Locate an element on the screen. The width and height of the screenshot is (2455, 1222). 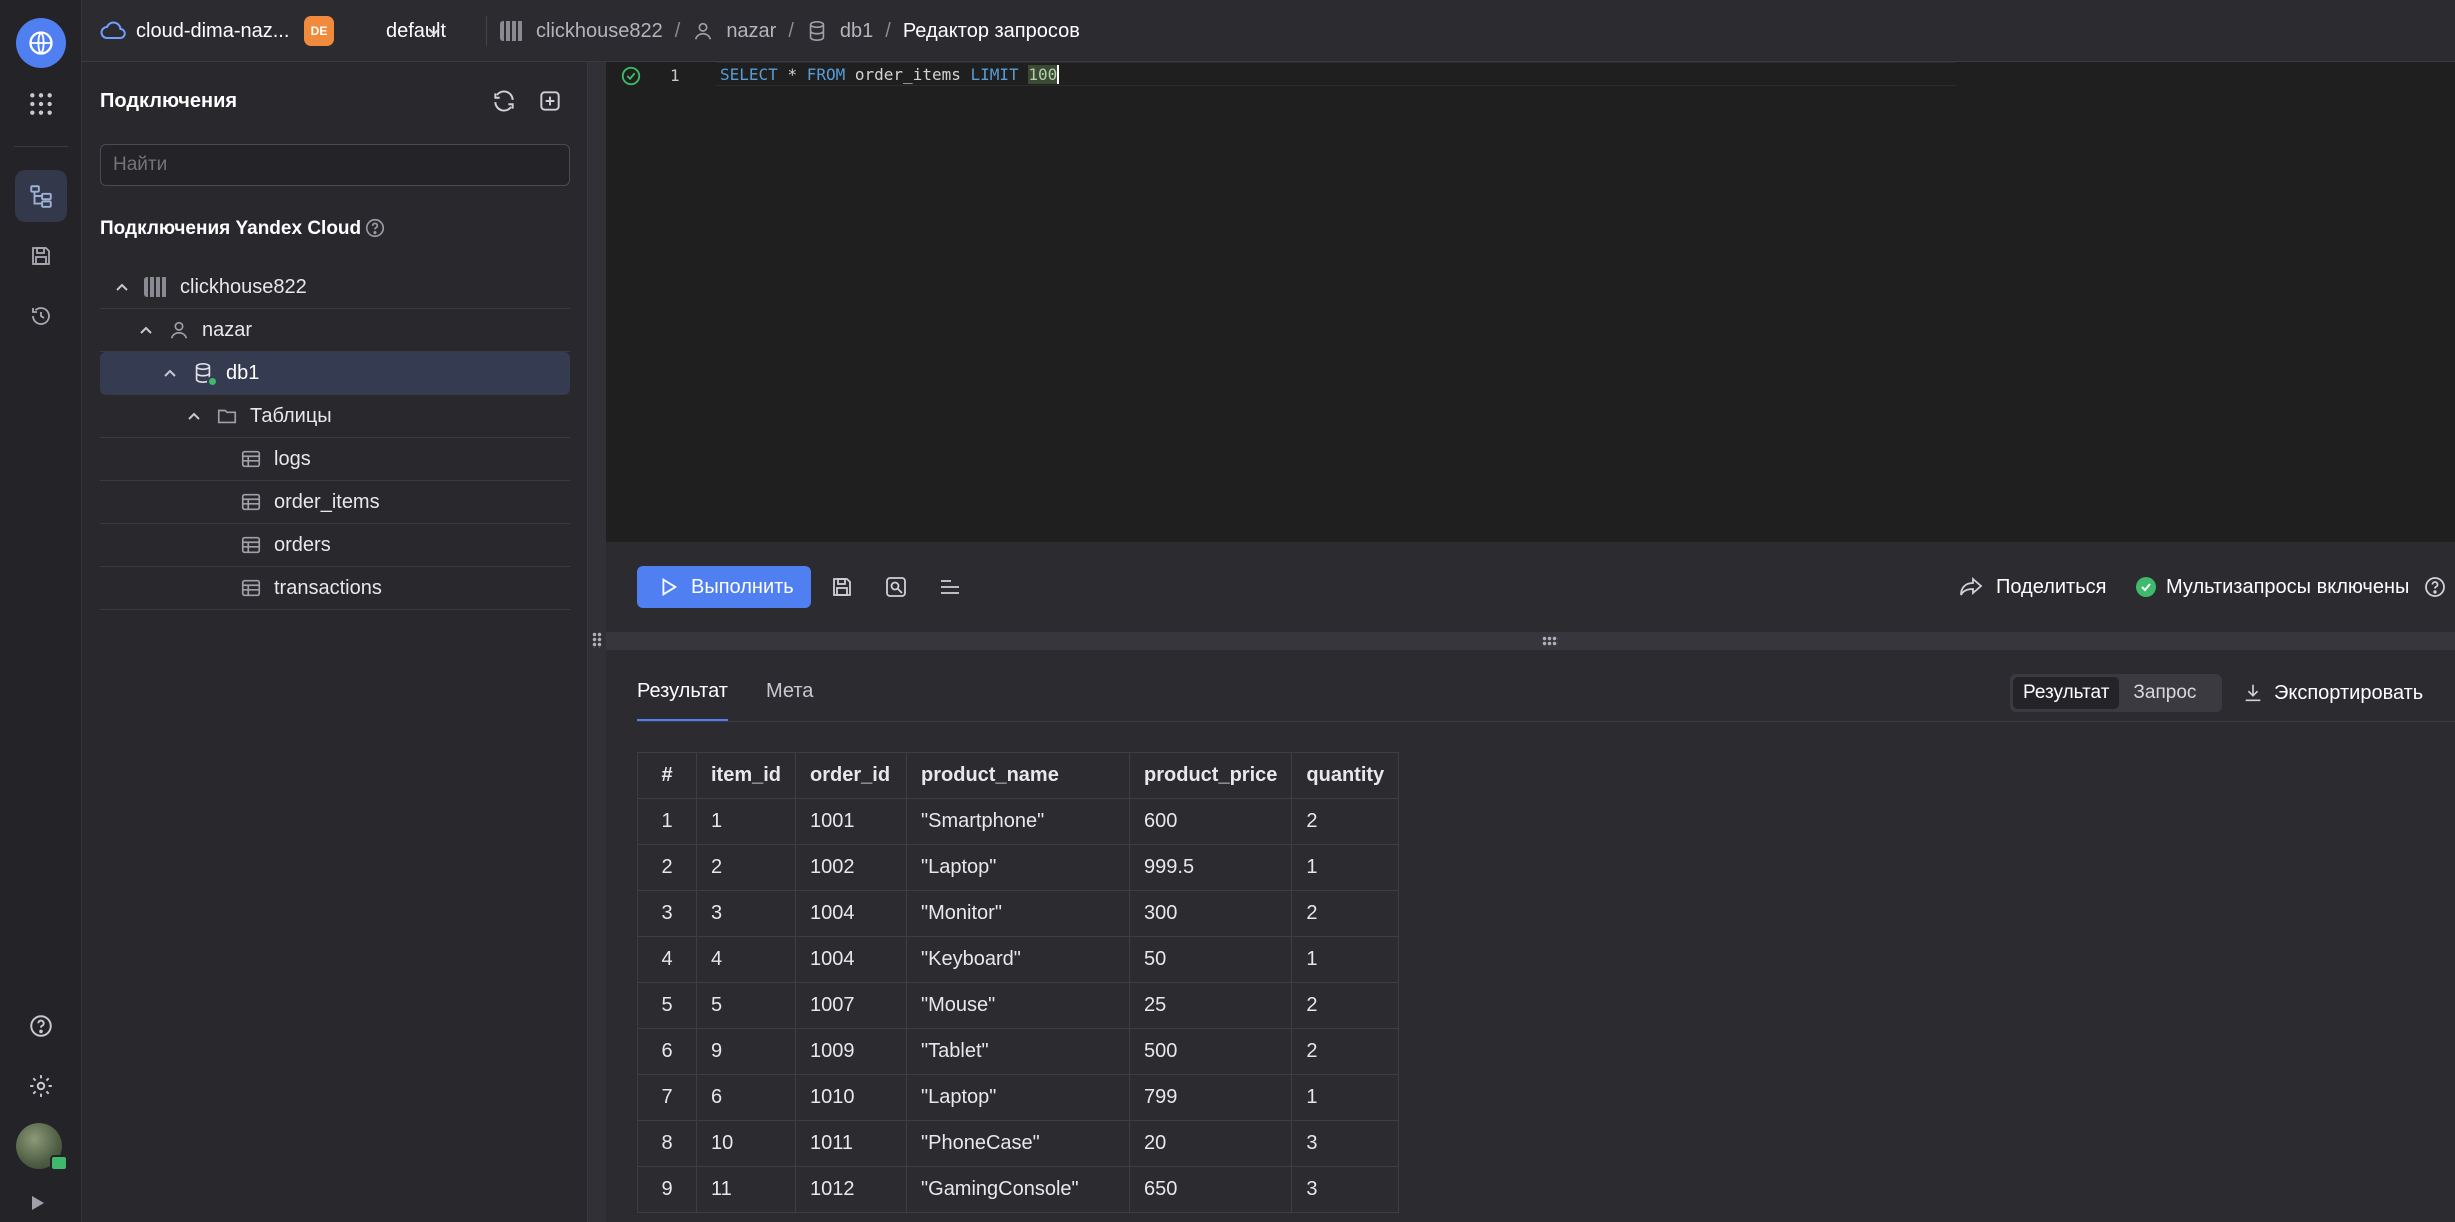
user-avatar is located at coordinates (42, 1147).